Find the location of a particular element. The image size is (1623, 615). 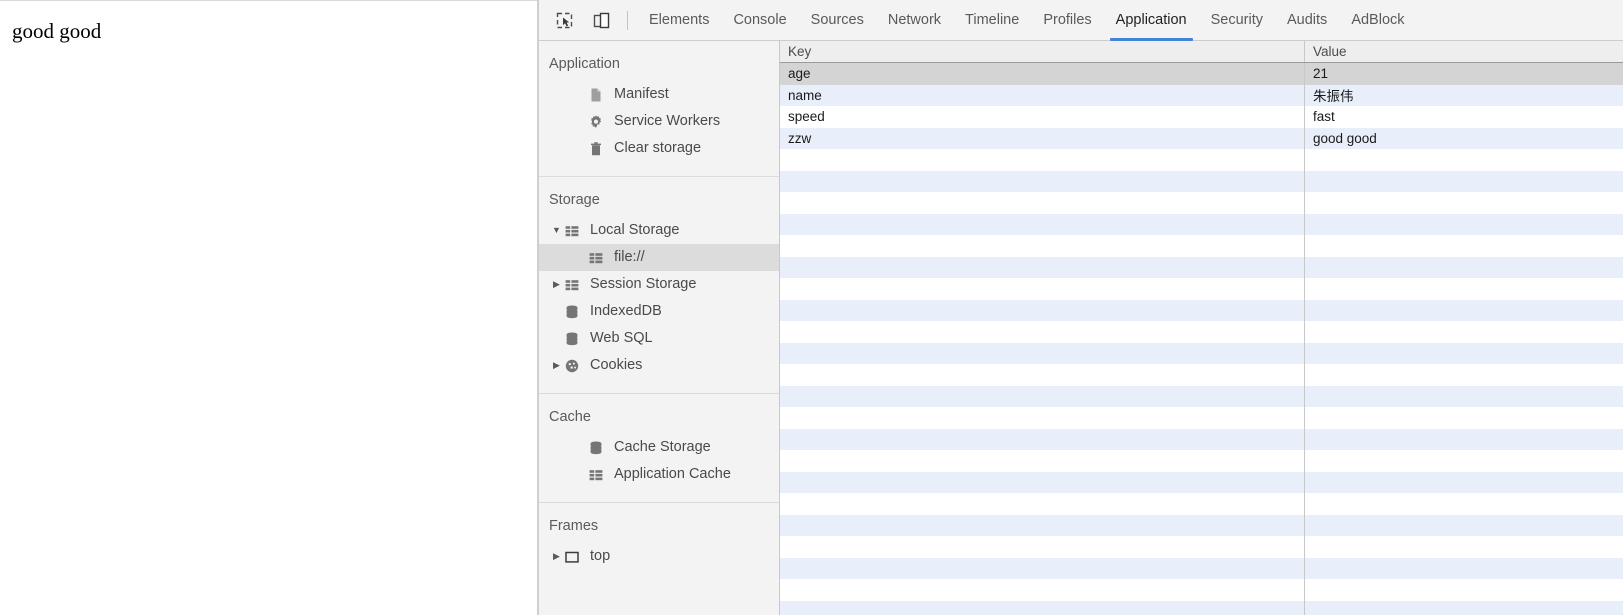

cell-key: zzw is located at coordinates (1042, 138).